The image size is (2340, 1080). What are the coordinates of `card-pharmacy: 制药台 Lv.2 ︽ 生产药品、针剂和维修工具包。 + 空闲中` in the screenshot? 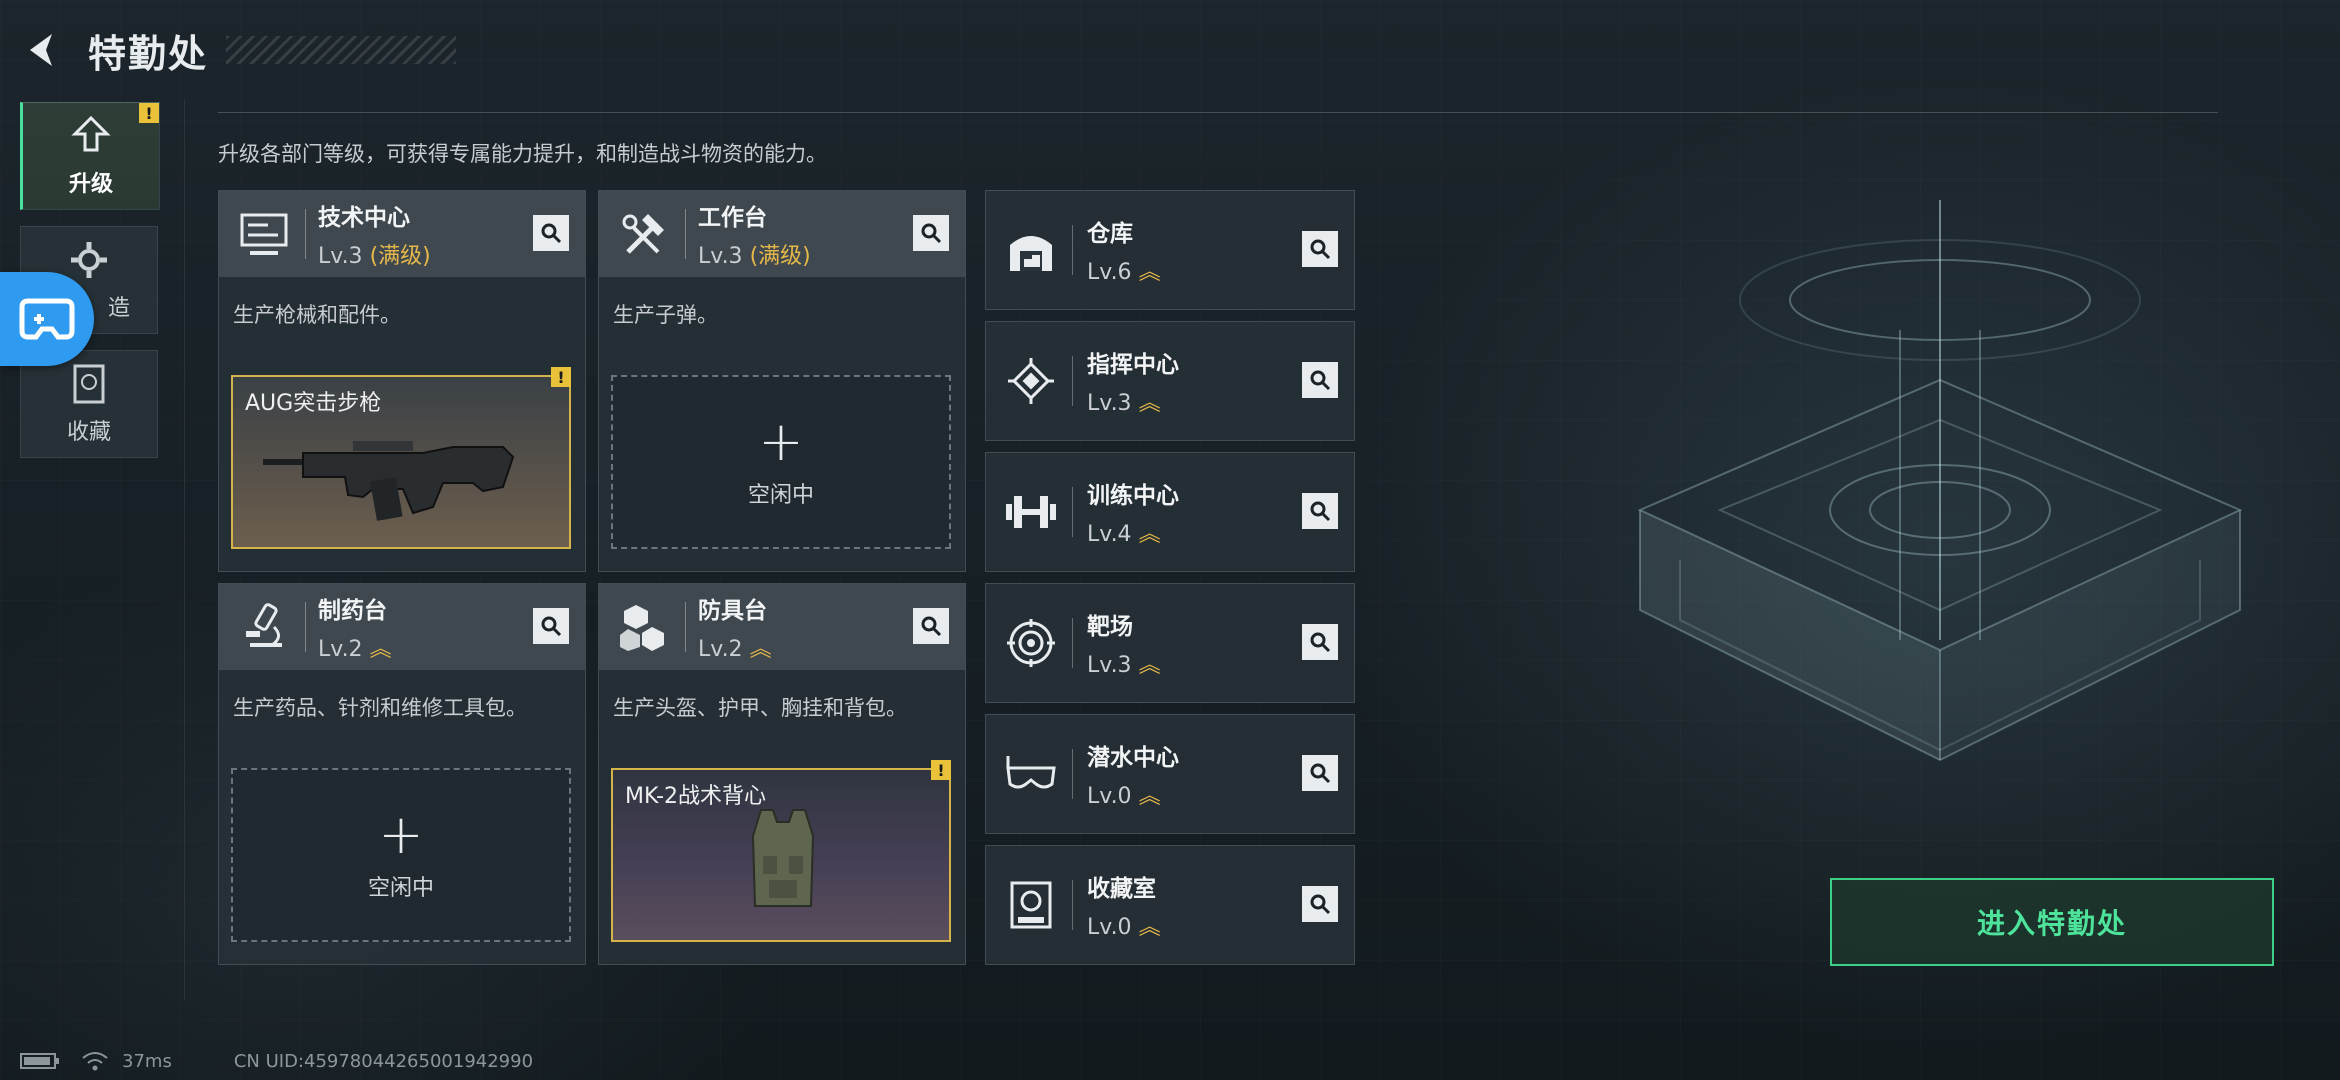 It's located at (402, 774).